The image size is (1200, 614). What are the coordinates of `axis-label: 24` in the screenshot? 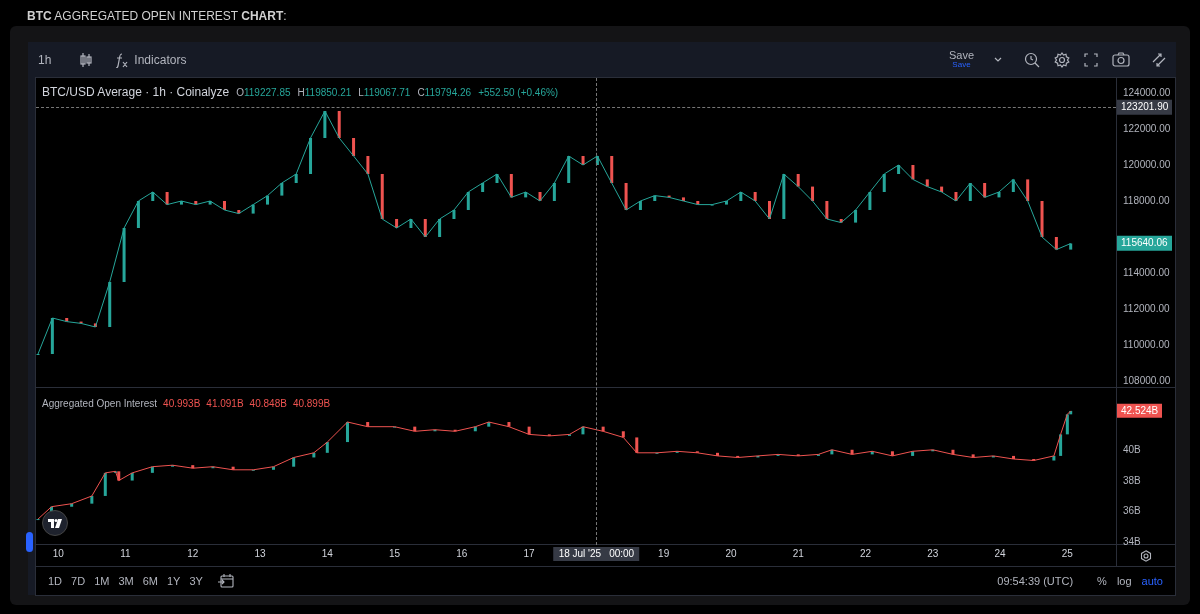 It's located at (1000, 554).